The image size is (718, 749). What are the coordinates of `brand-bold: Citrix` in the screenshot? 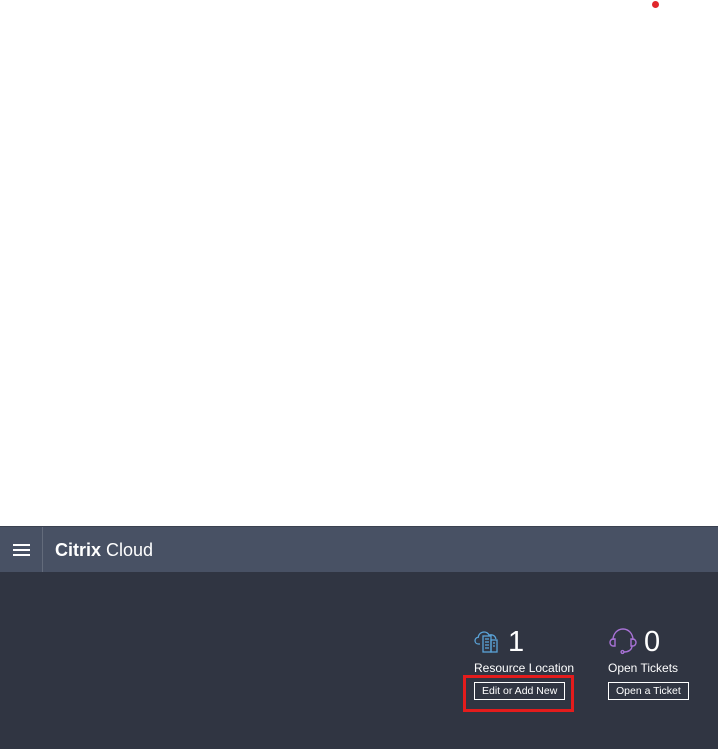 It's located at (78, 550).